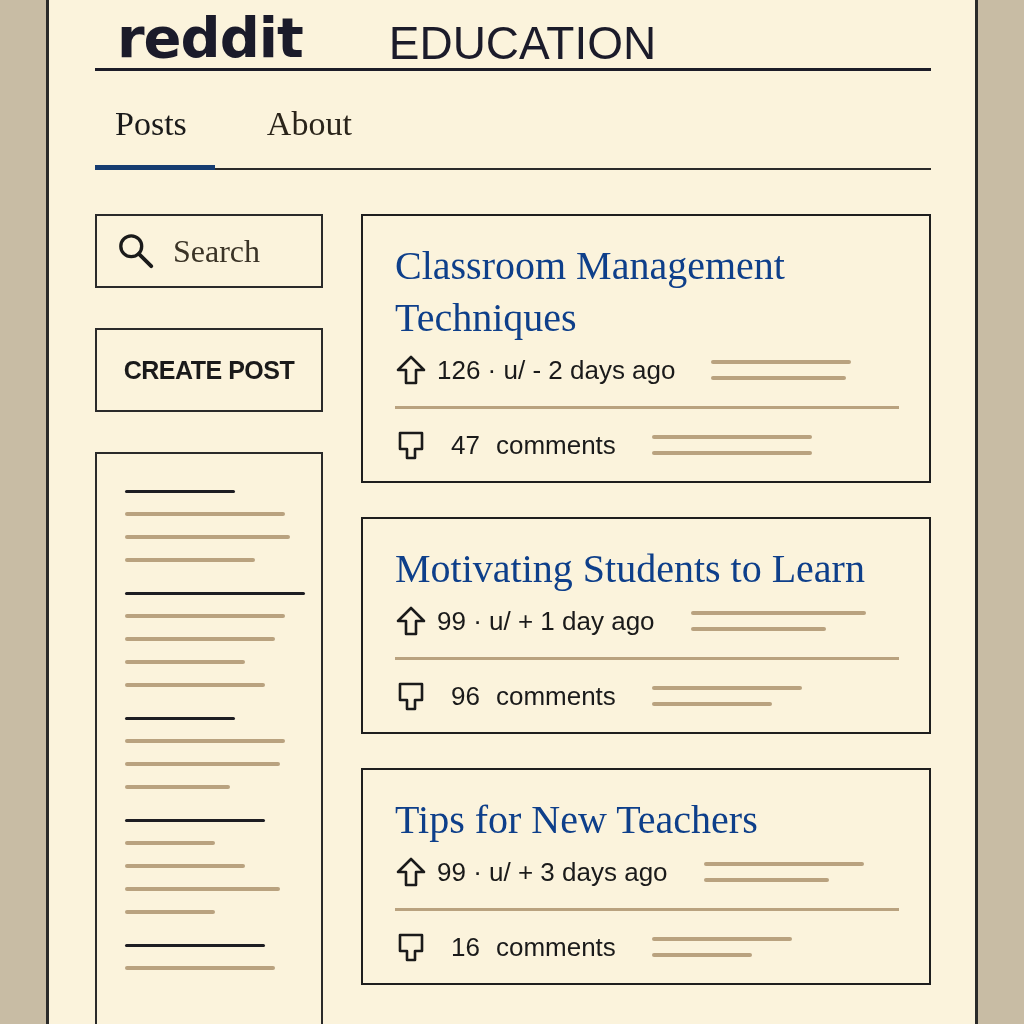 Image resolution: width=1024 pixels, height=1024 pixels. What do you see at coordinates (323, 132) in the screenshot?
I see `tab: About` at bounding box center [323, 132].